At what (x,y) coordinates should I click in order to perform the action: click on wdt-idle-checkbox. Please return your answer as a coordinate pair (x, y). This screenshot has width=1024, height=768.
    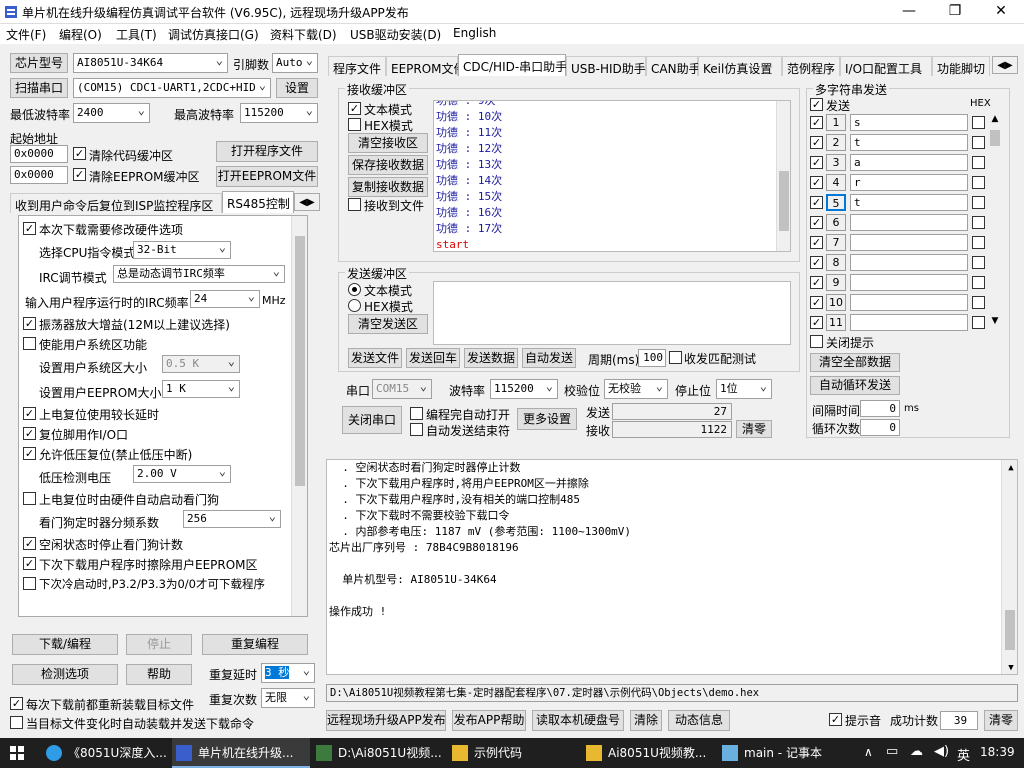
    Looking at the image, I should click on (29, 543).